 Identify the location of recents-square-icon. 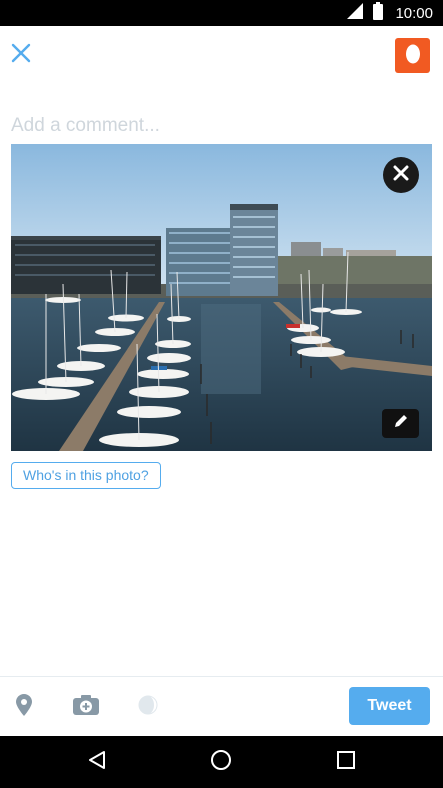
(346, 762).